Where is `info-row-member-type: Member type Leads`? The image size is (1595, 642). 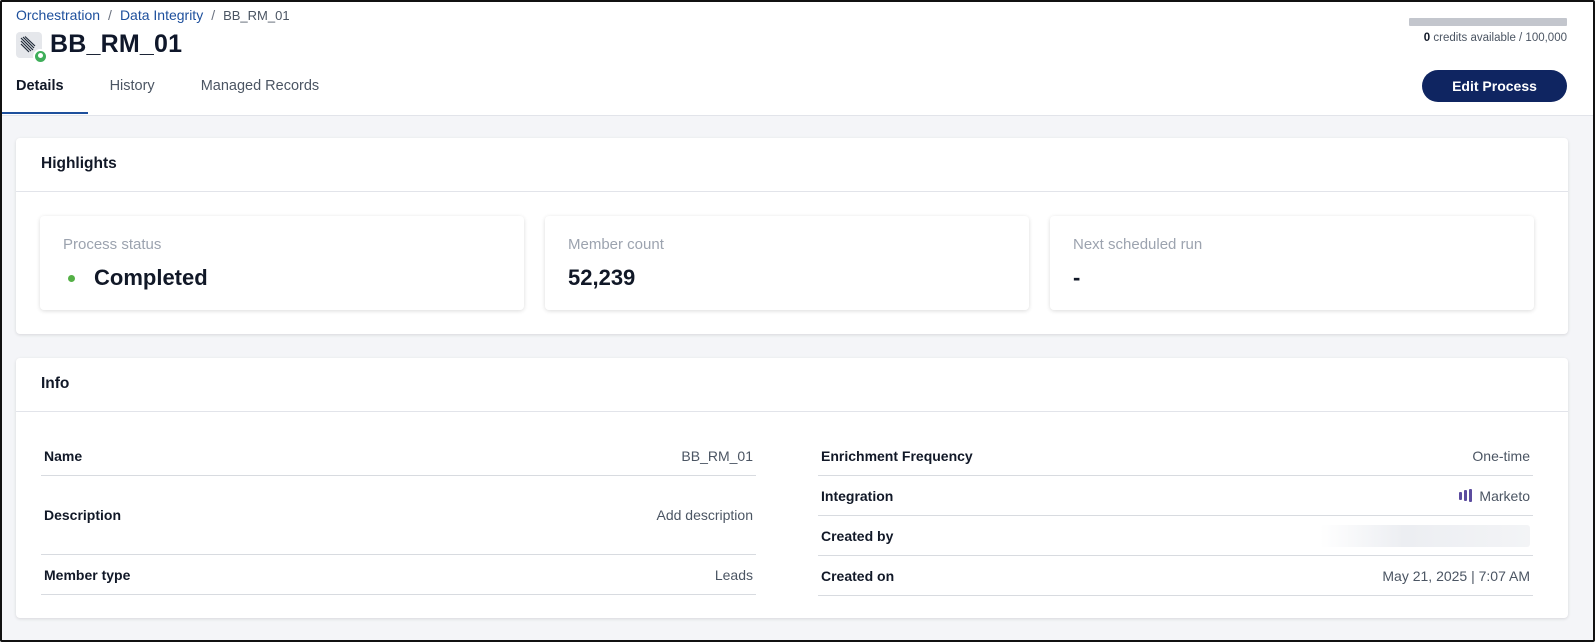 info-row-member-type: Member type Leads is located at coordinates (398, 575).